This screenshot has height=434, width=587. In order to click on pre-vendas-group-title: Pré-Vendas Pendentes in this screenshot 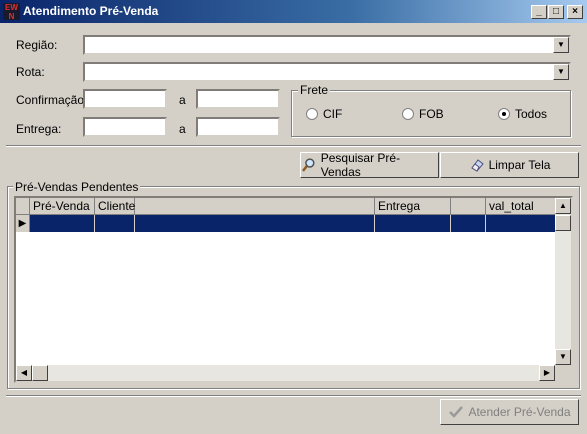, I will do `click(77, 187)`.